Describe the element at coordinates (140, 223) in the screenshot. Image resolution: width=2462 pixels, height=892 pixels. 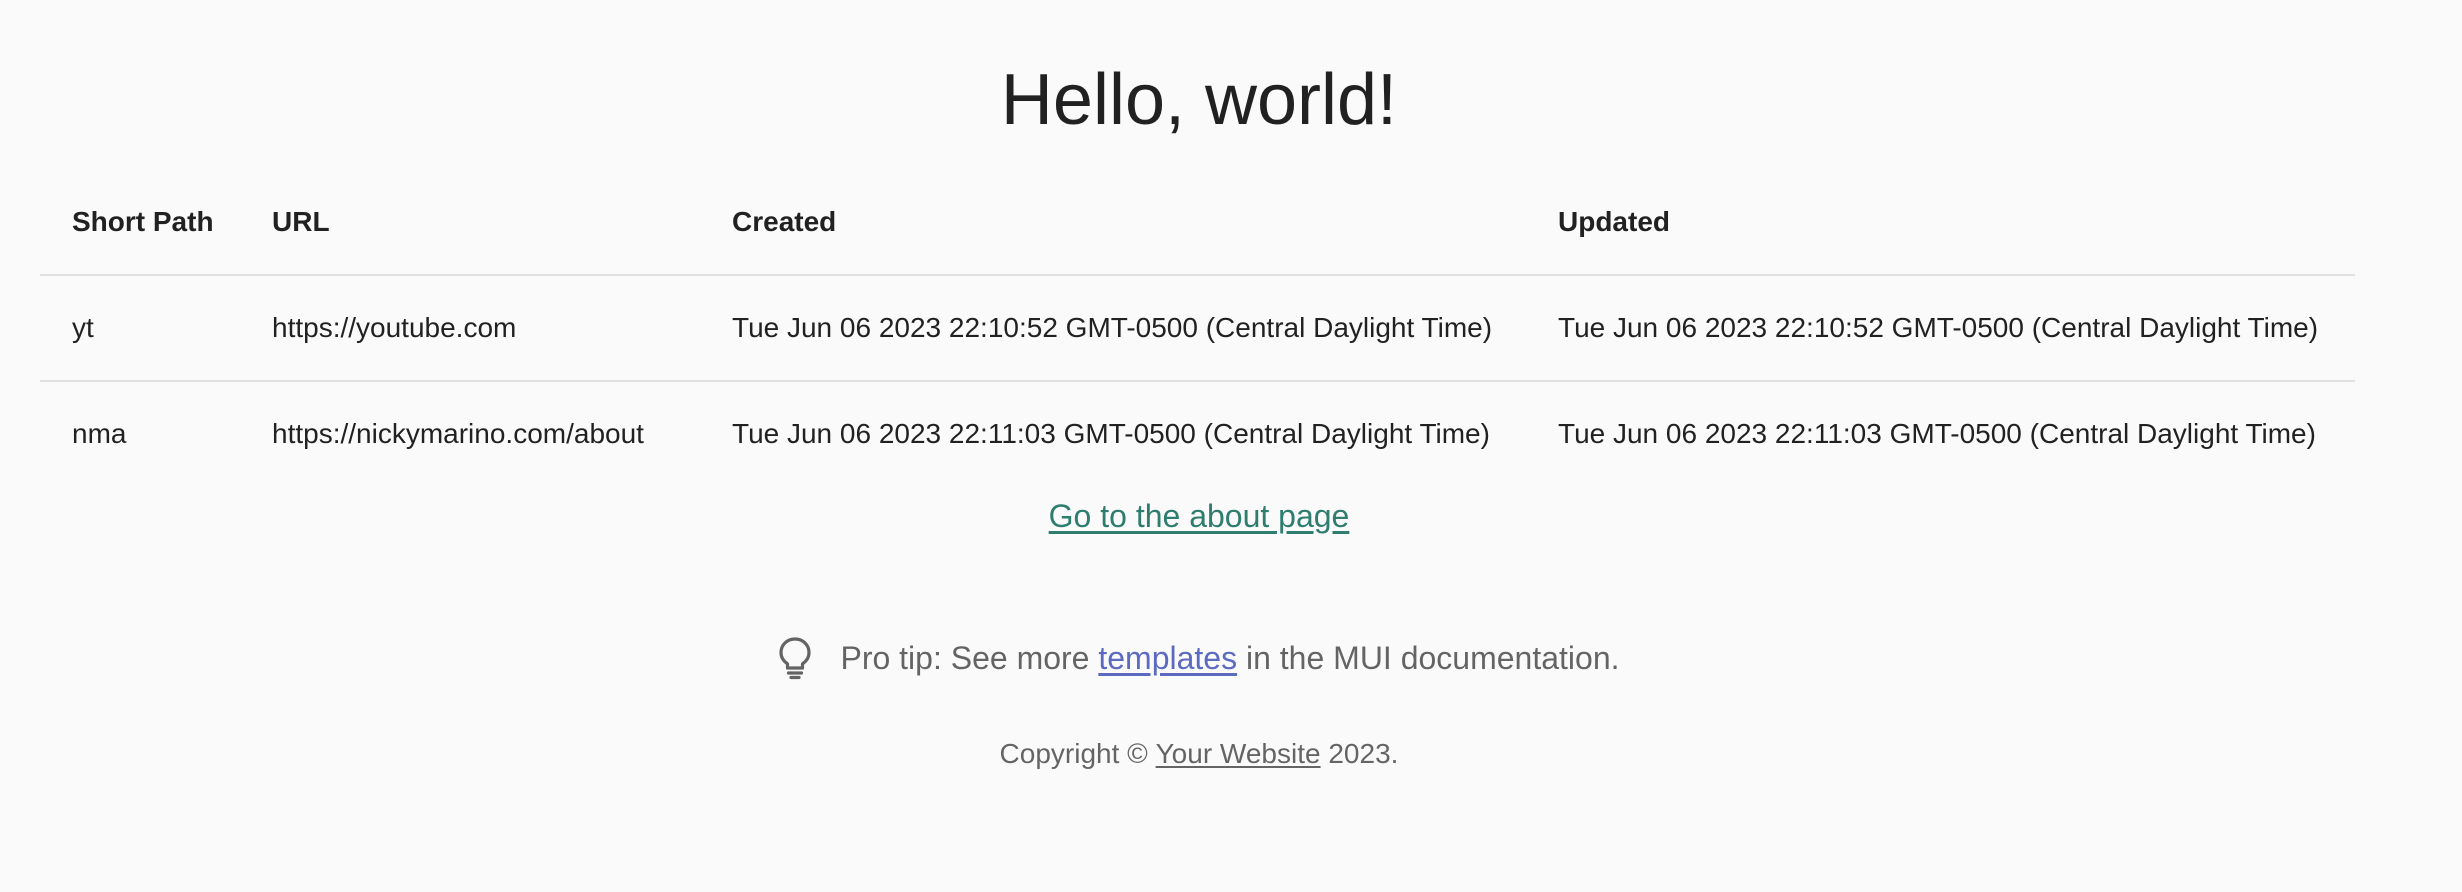
I see `column-header-short-path: Short Path` at that location.